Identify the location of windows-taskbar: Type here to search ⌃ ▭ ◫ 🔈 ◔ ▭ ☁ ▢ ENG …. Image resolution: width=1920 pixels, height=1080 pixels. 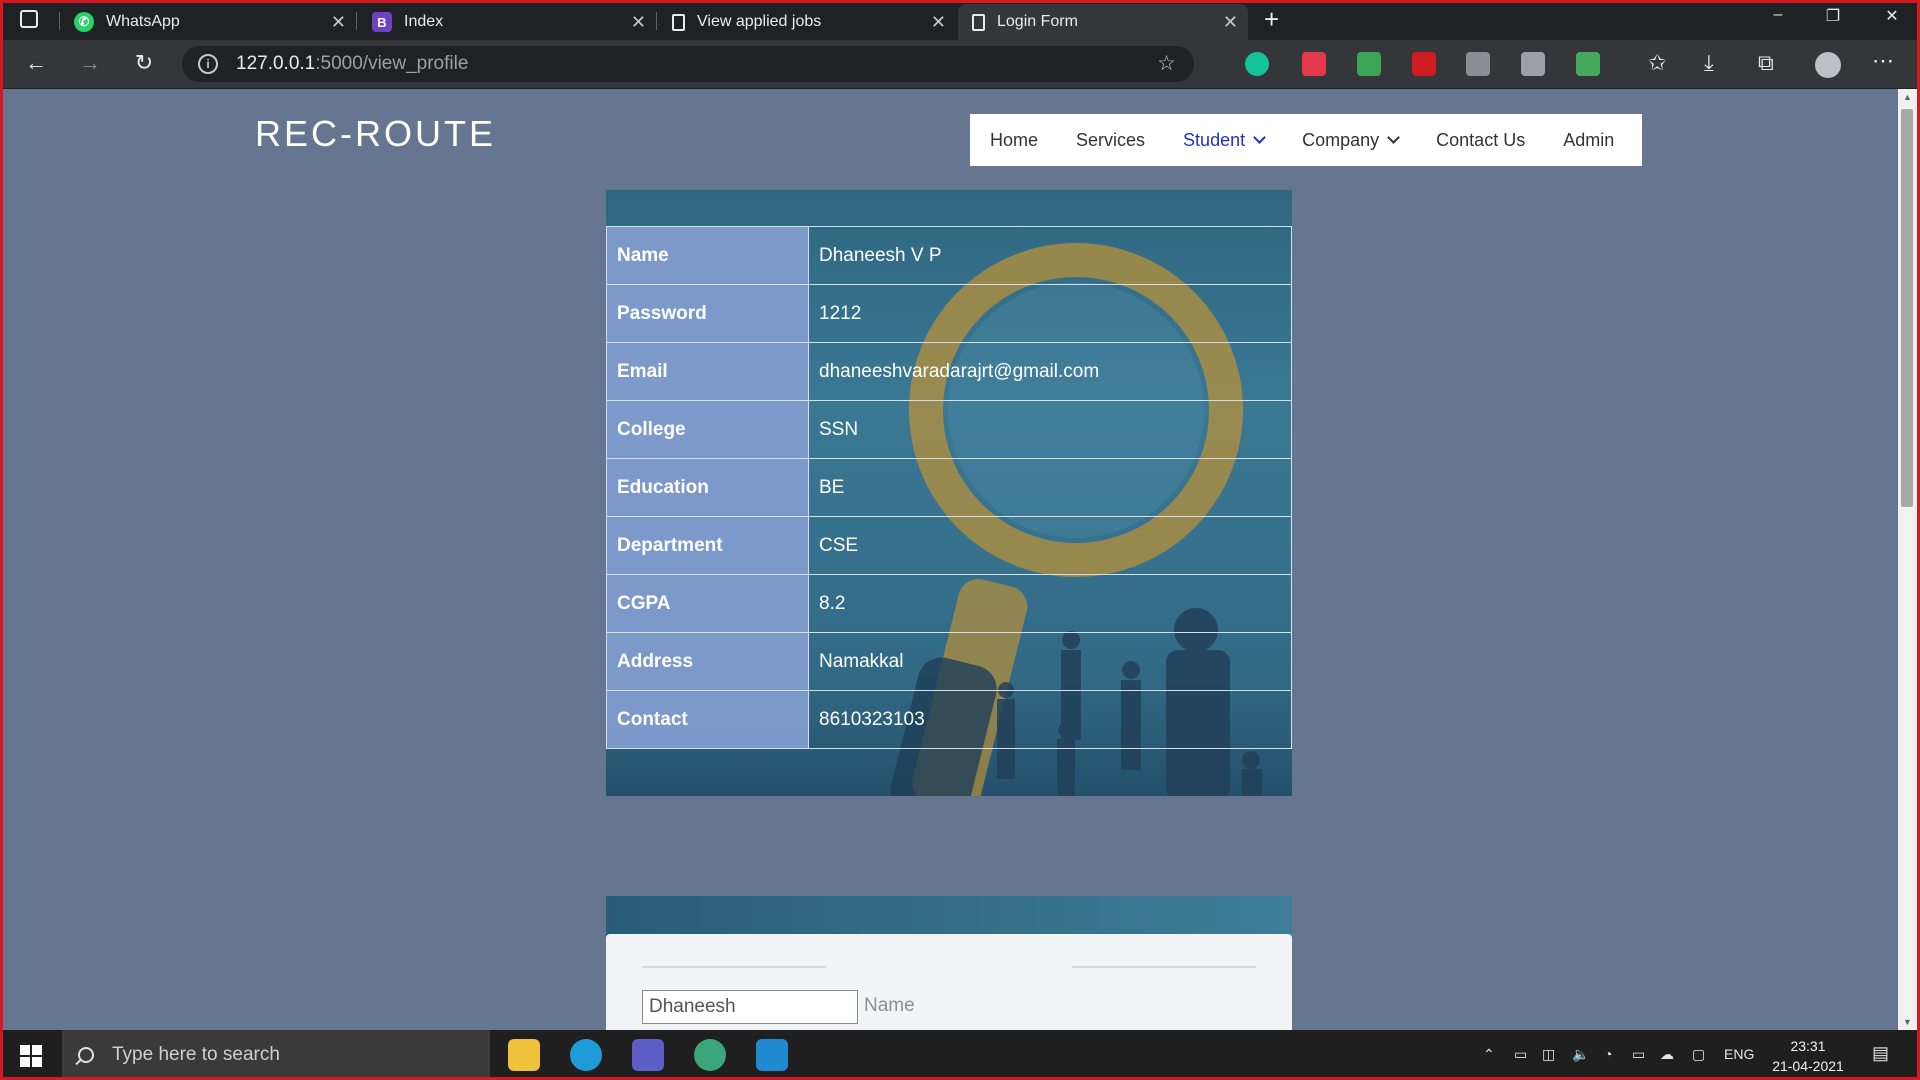
(960, 1055).